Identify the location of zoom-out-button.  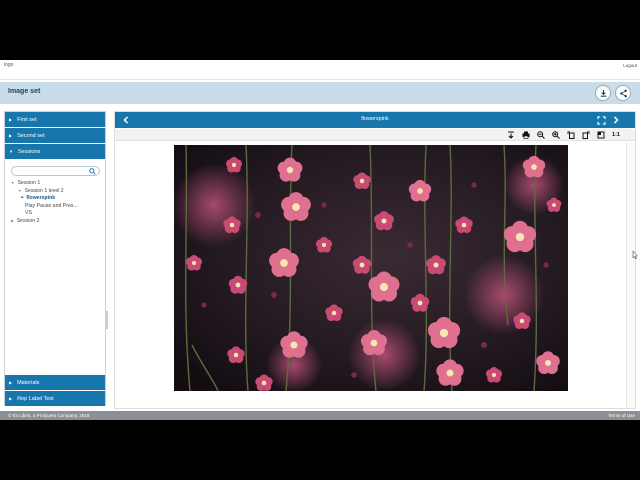
(540, 135).